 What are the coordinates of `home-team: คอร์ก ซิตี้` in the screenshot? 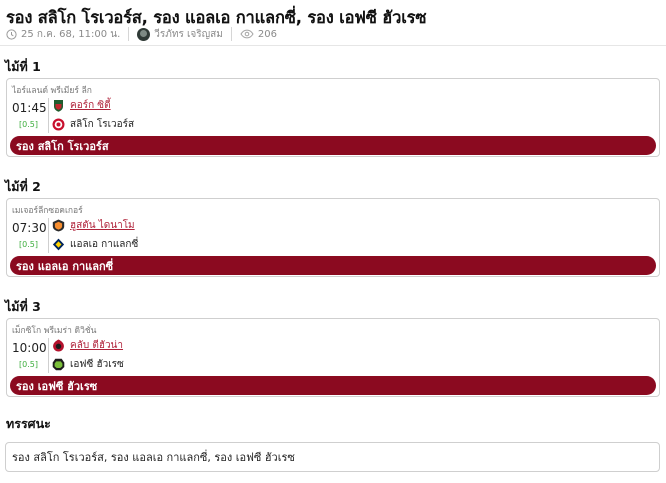 It's located at (81, 105).